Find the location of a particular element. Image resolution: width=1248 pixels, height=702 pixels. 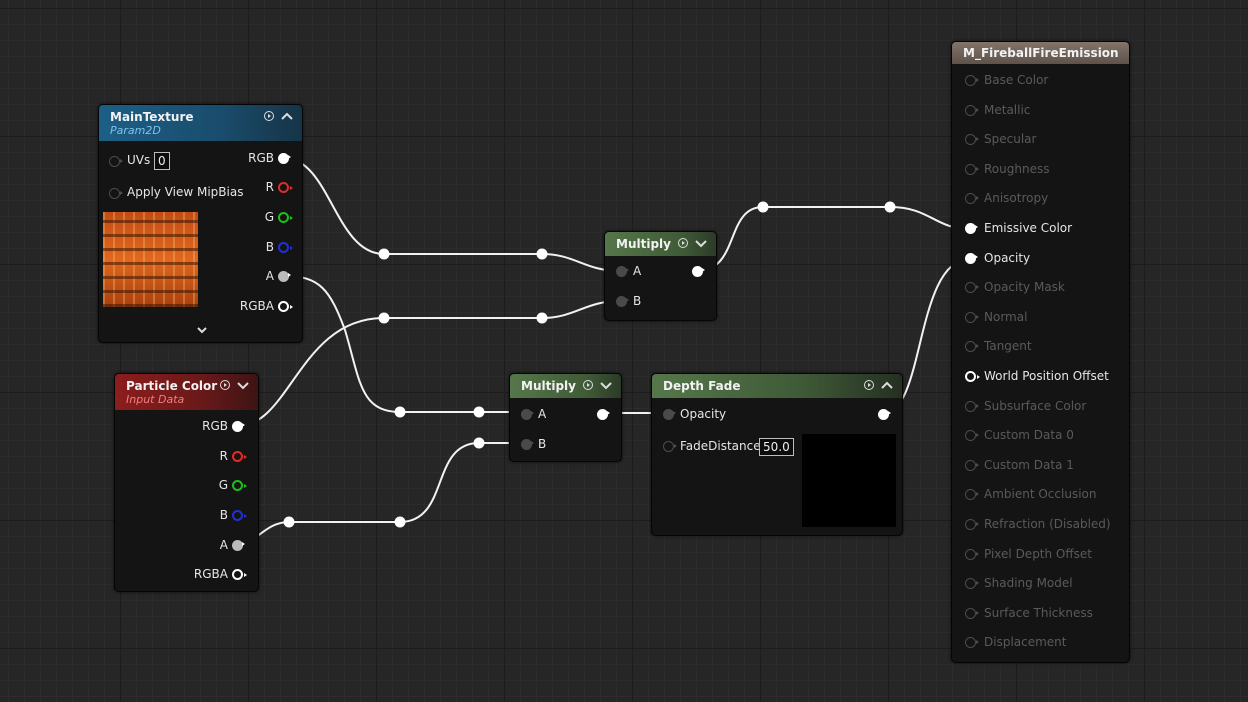

output-rgba-label: RGBA is located at coordinates (256, 306).